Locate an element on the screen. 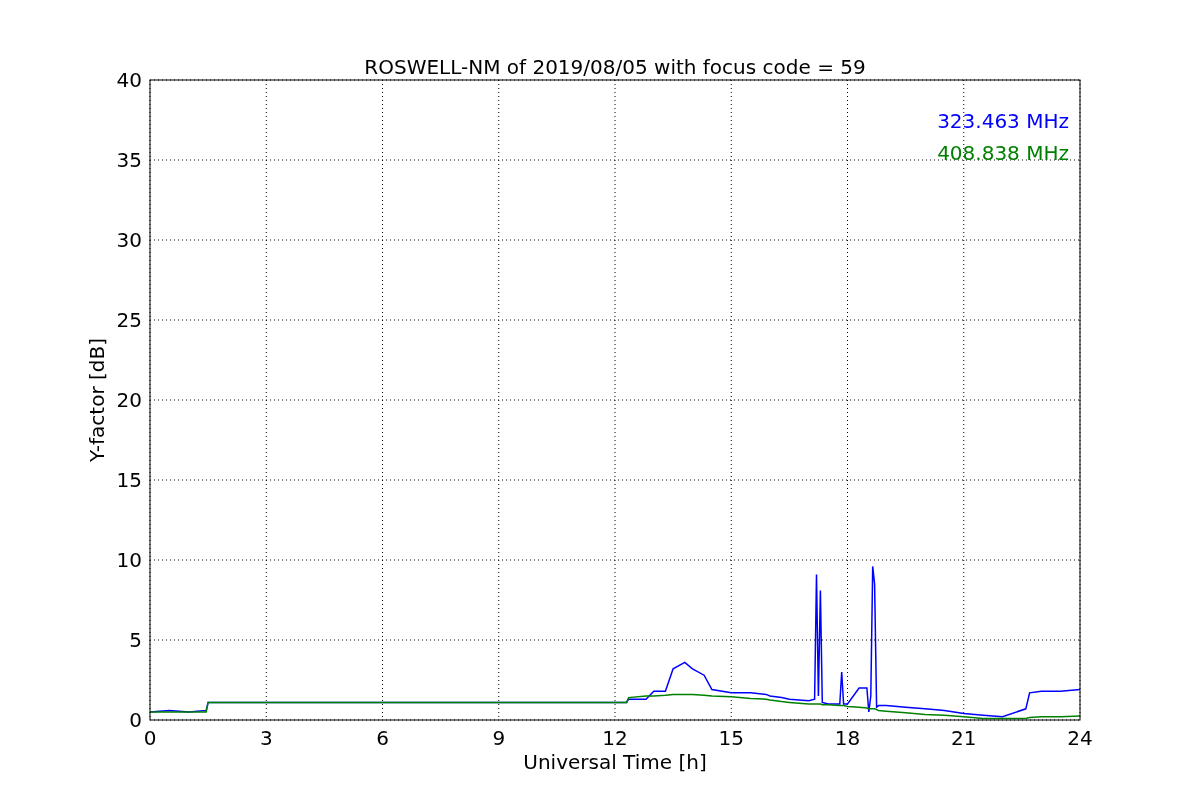 The height and width of the screenshot is (800, 1200). y-tick-label: 15 is located at coordinates (129, 480).